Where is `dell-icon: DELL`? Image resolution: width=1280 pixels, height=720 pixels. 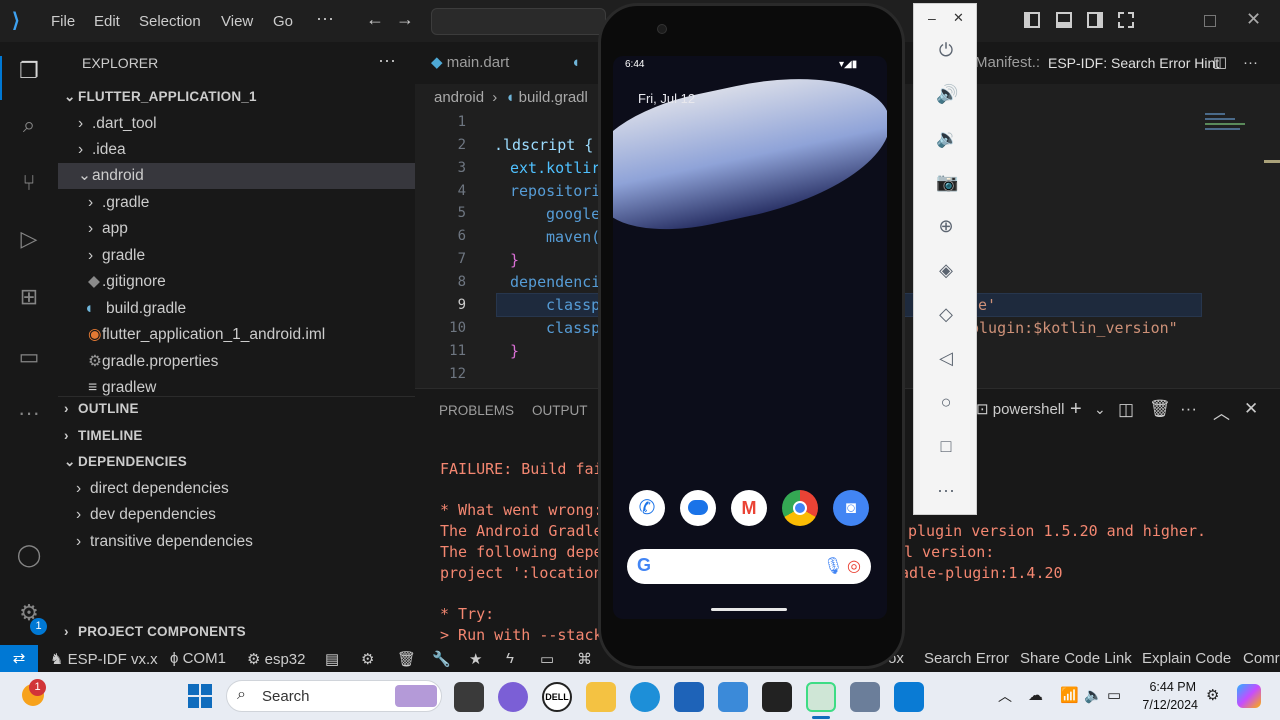
dell-icon: DELL is located at coordinates (557, 697).